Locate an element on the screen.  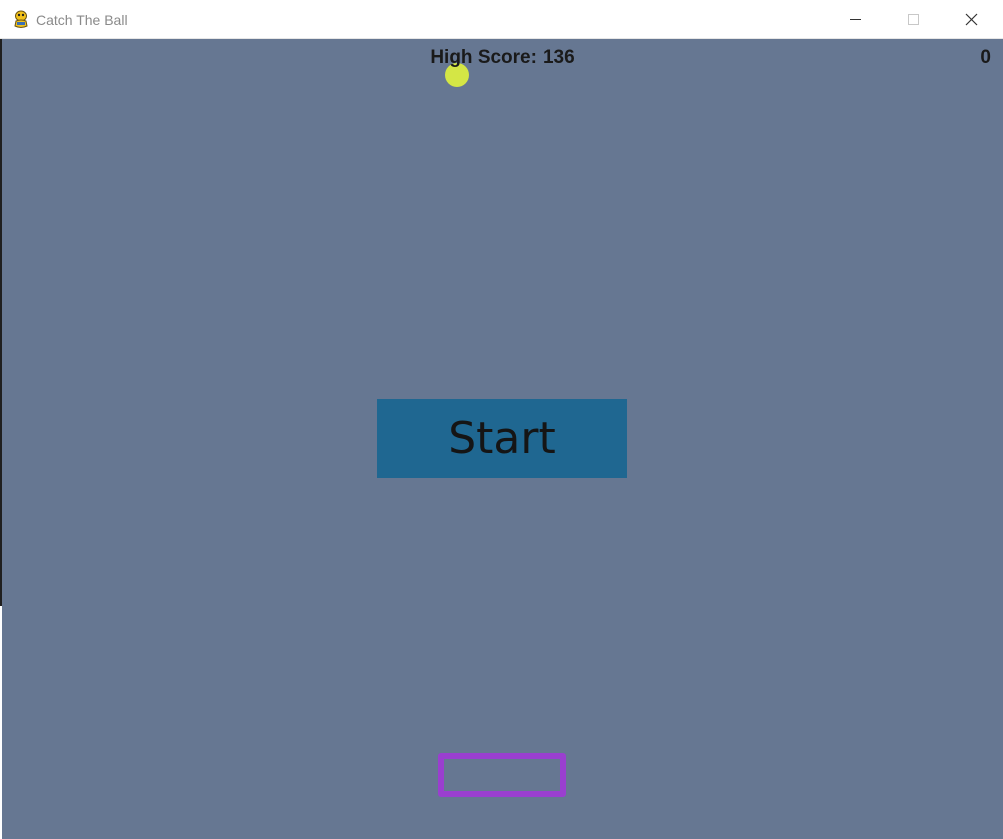
close-icon is located at coordinates (971, 19).